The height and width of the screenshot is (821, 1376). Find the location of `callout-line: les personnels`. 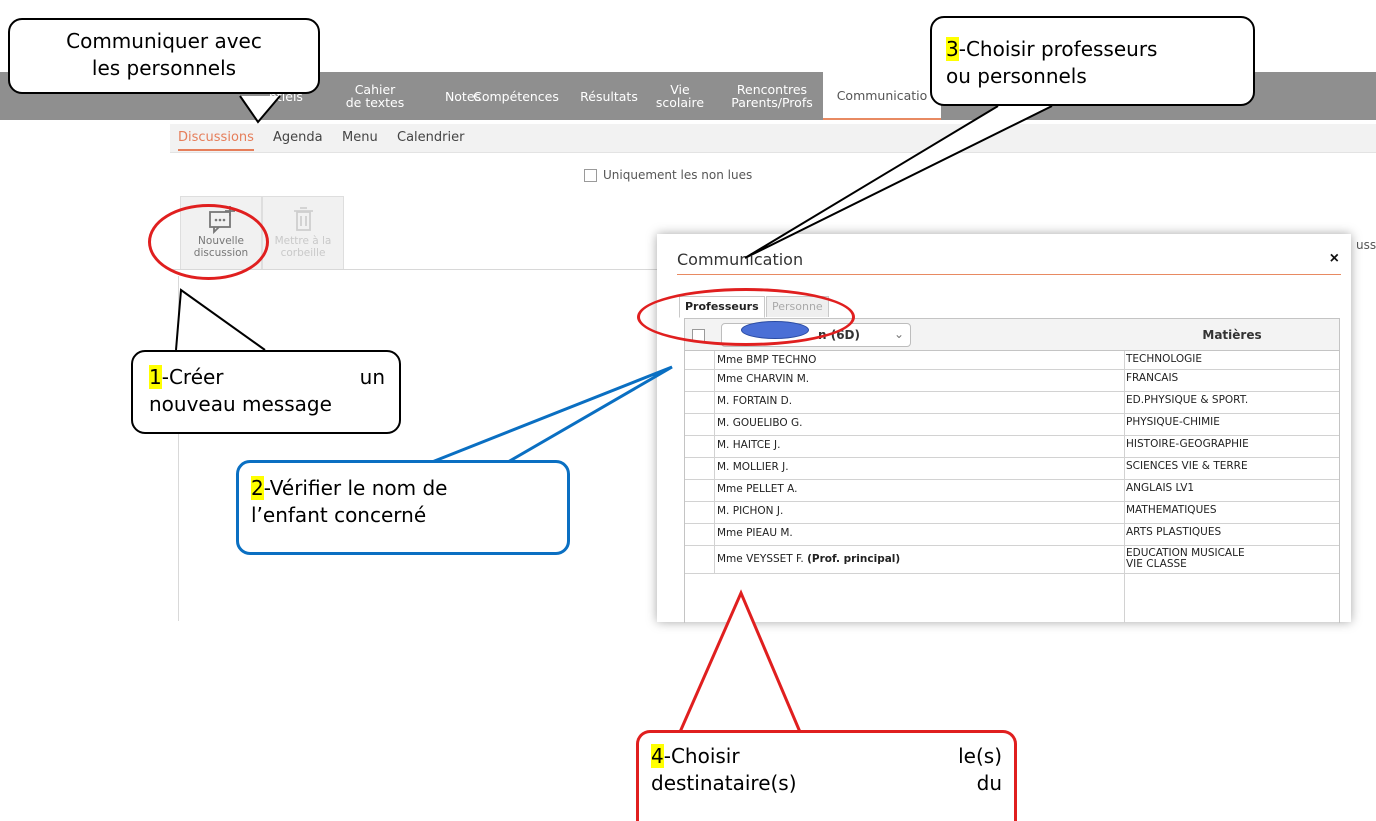

callout-line: les personnels is located at coordinates (164, 68).